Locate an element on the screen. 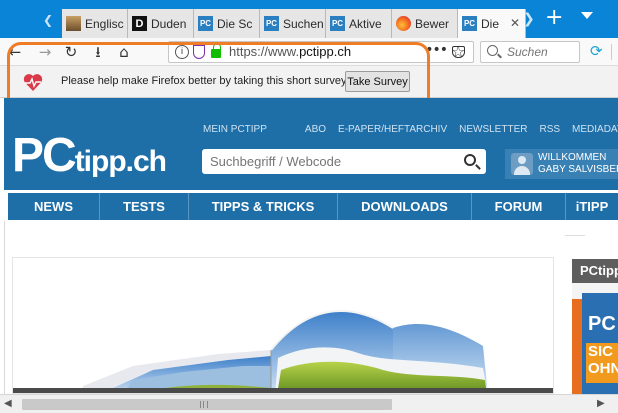 The height and width of the screenshot is (413, 618). take-survey-button: Take Survey is located at coordinates (377, 81).